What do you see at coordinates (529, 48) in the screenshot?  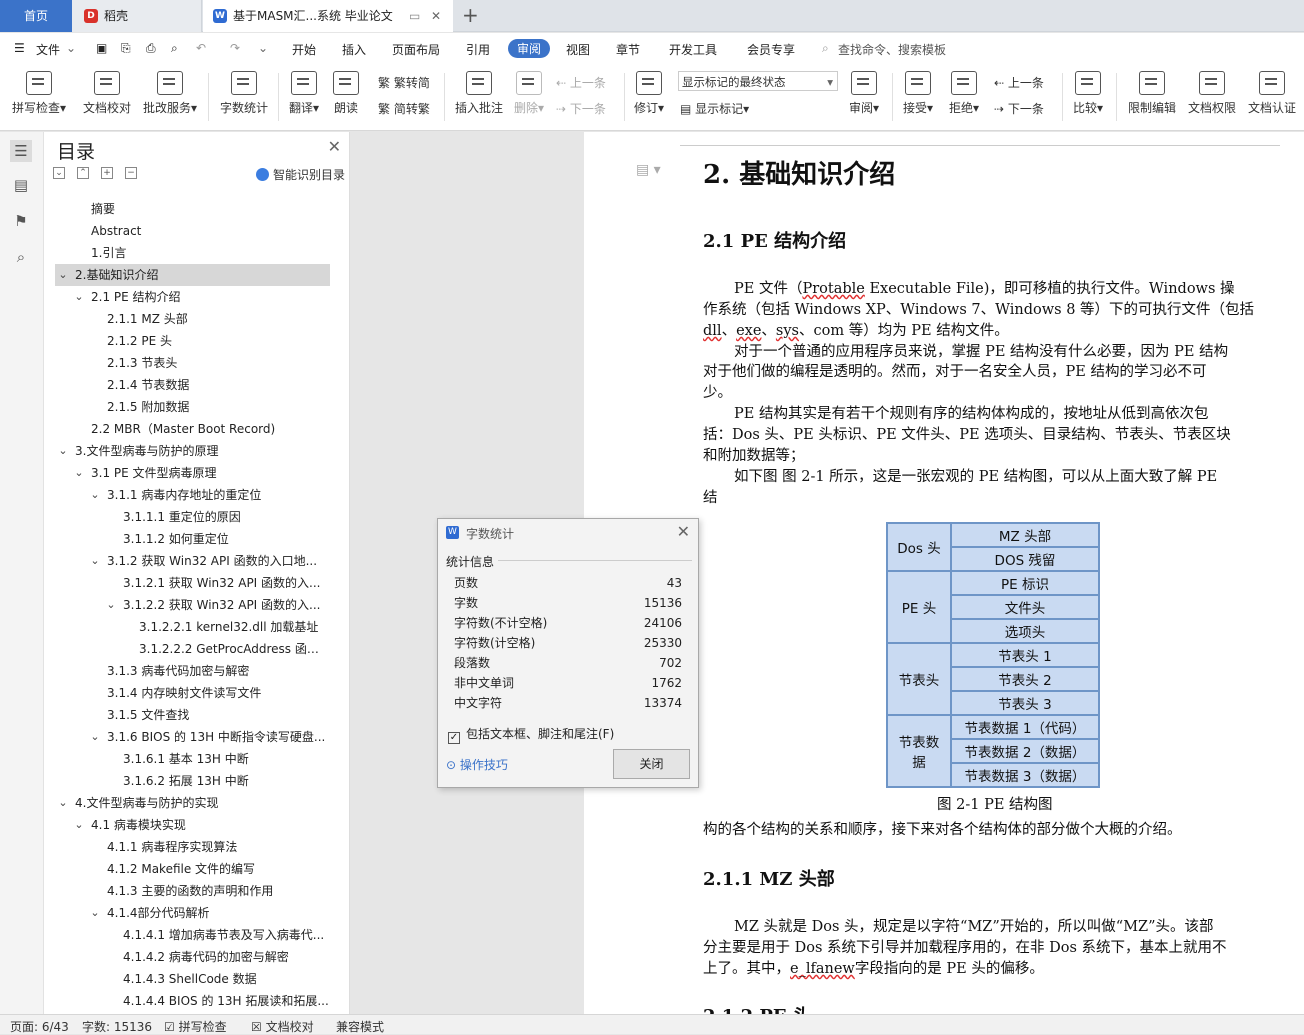 I see `menu-review: 审阅` at bounding box center [529, 48].